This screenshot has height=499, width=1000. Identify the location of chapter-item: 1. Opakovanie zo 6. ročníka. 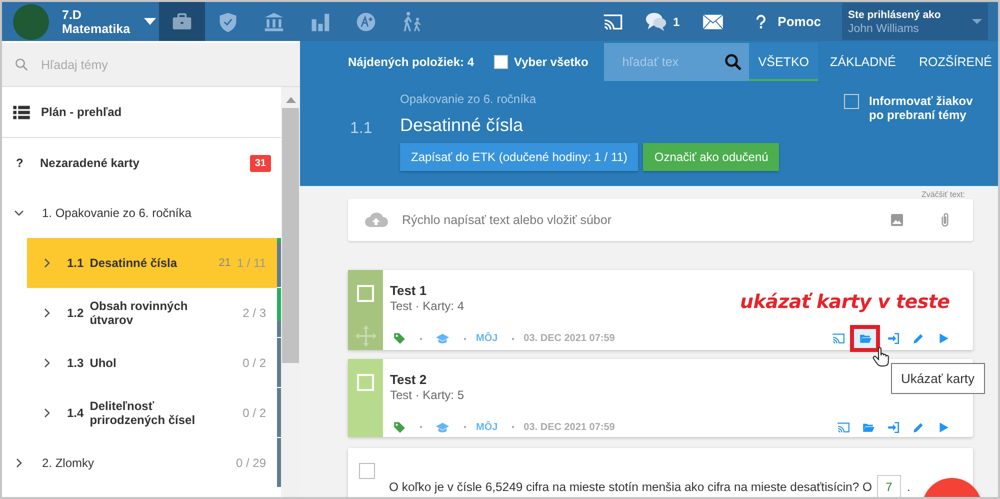
(141, 213).